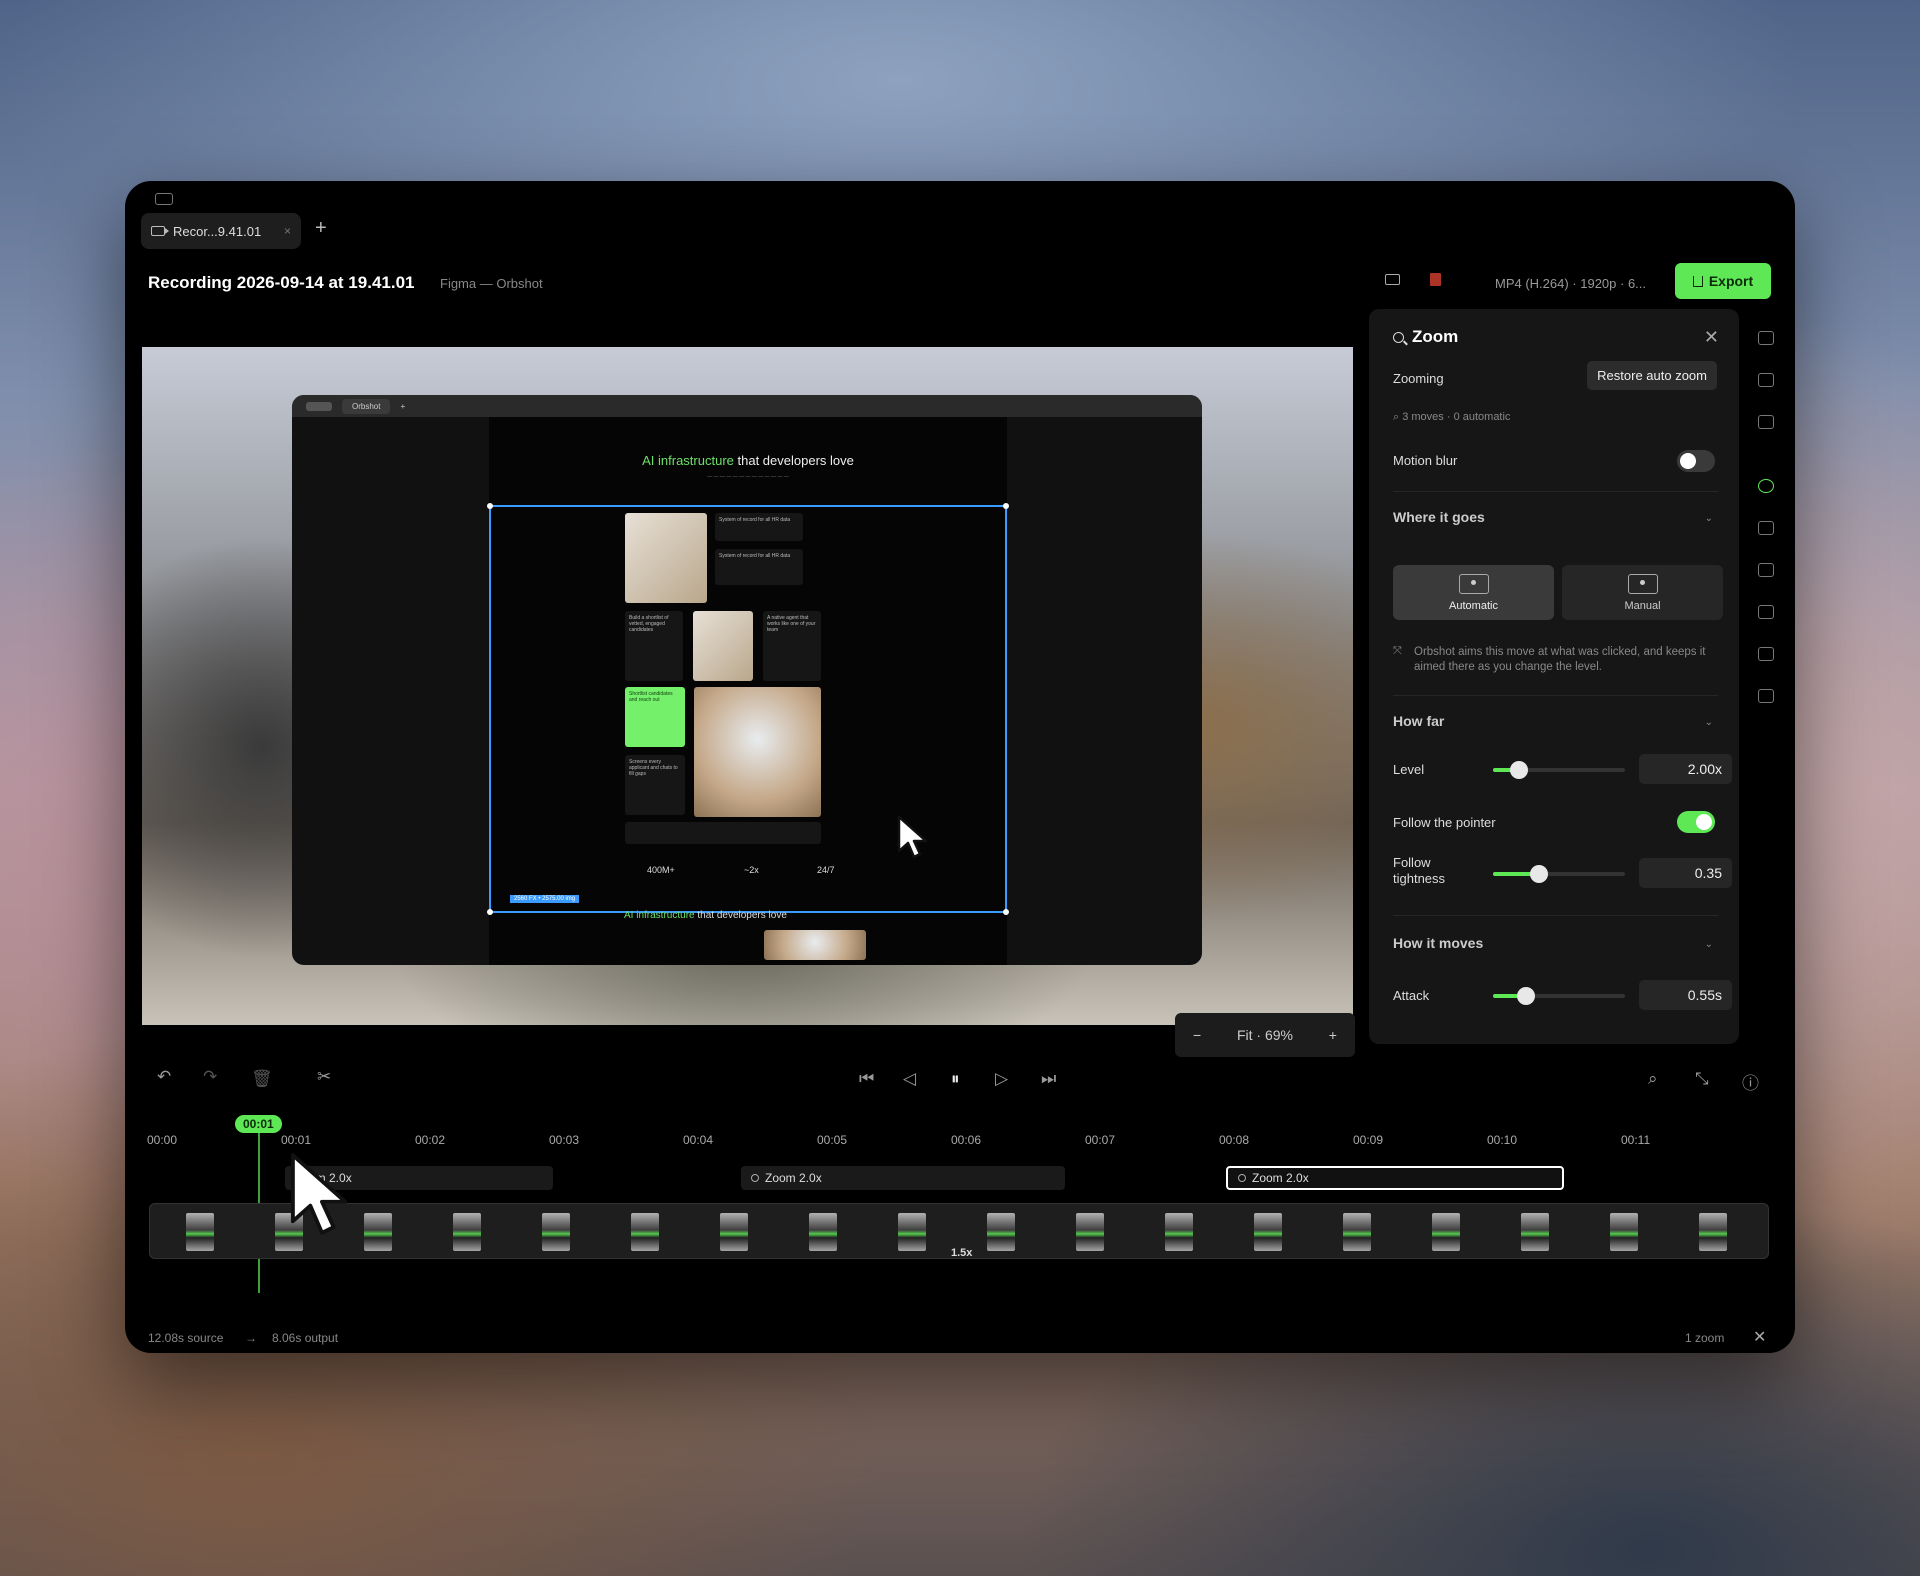 This screenshot has width=1920, height=1576. I want to click on time-tick: 00:04, so click(698, 1140).